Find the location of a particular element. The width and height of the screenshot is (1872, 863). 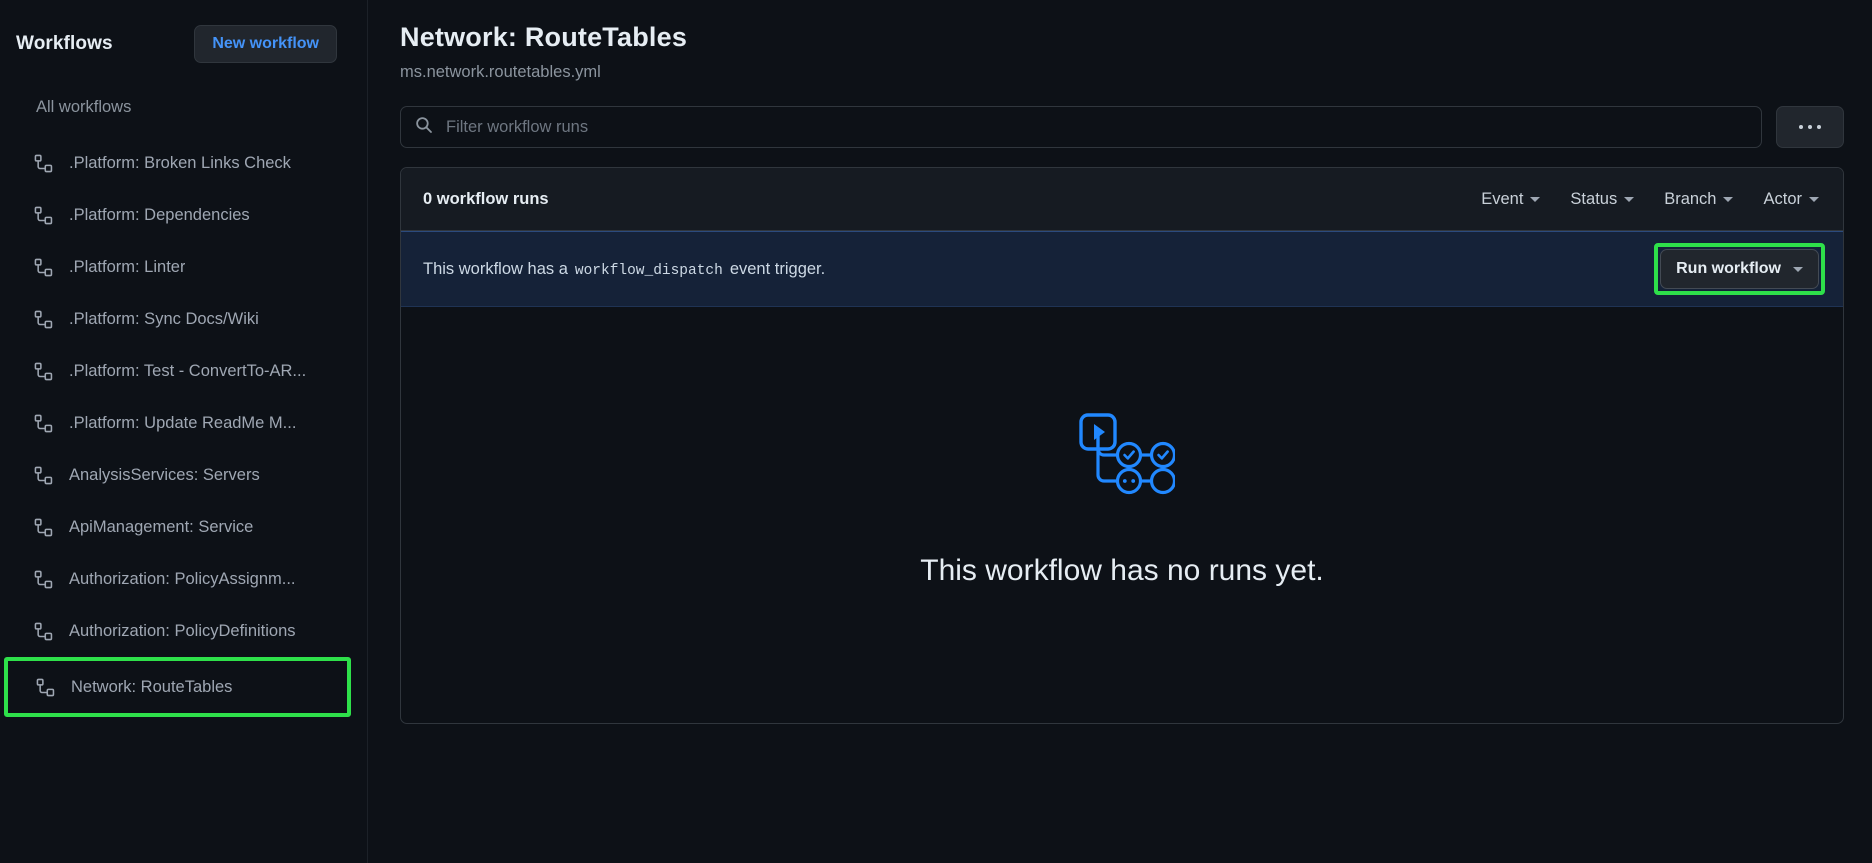

runs-filter-group: Event Status Branch Actor is located at coordinates (1650, 199).